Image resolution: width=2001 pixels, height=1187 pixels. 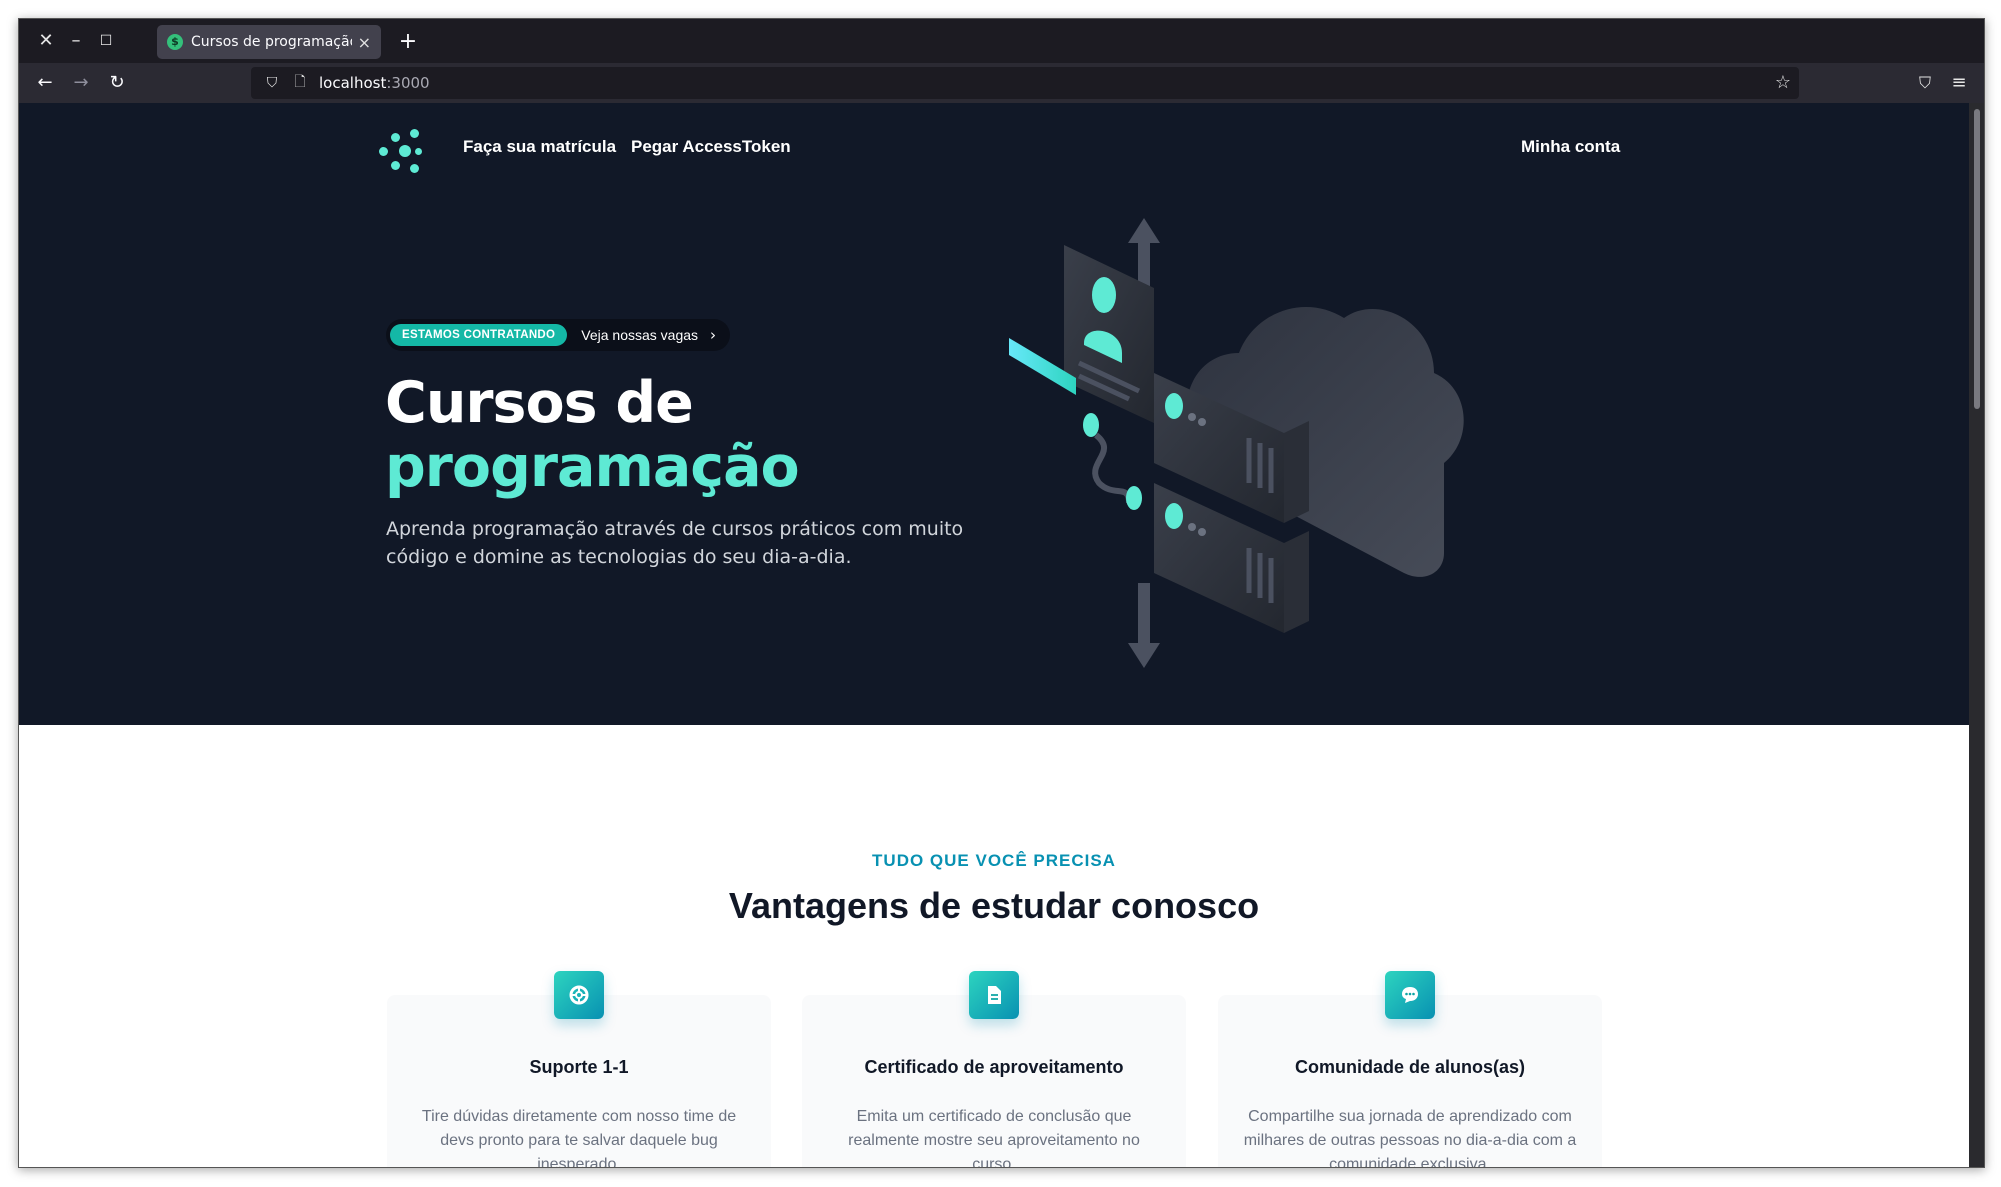 I want to click on chevron-right-icon: ›, so click(x=713, y=335).